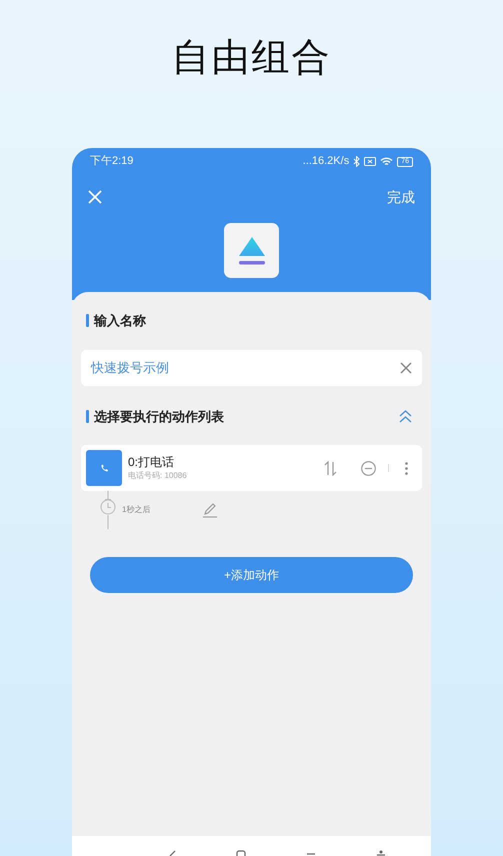 This screenshot has width=503, height=856. What do you see at coordinates (326, 162) in the screenshot?
I see `network-speed: ...16.2K/s` at bounding box center [326, 162].